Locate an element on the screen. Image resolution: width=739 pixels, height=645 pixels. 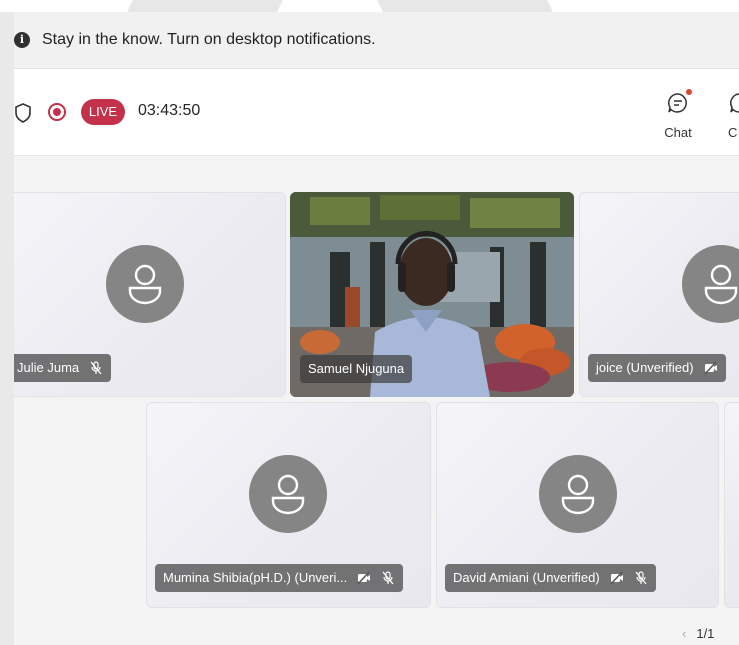
participant-name: Samuel Njuguna is located at coordinates (356, 369).